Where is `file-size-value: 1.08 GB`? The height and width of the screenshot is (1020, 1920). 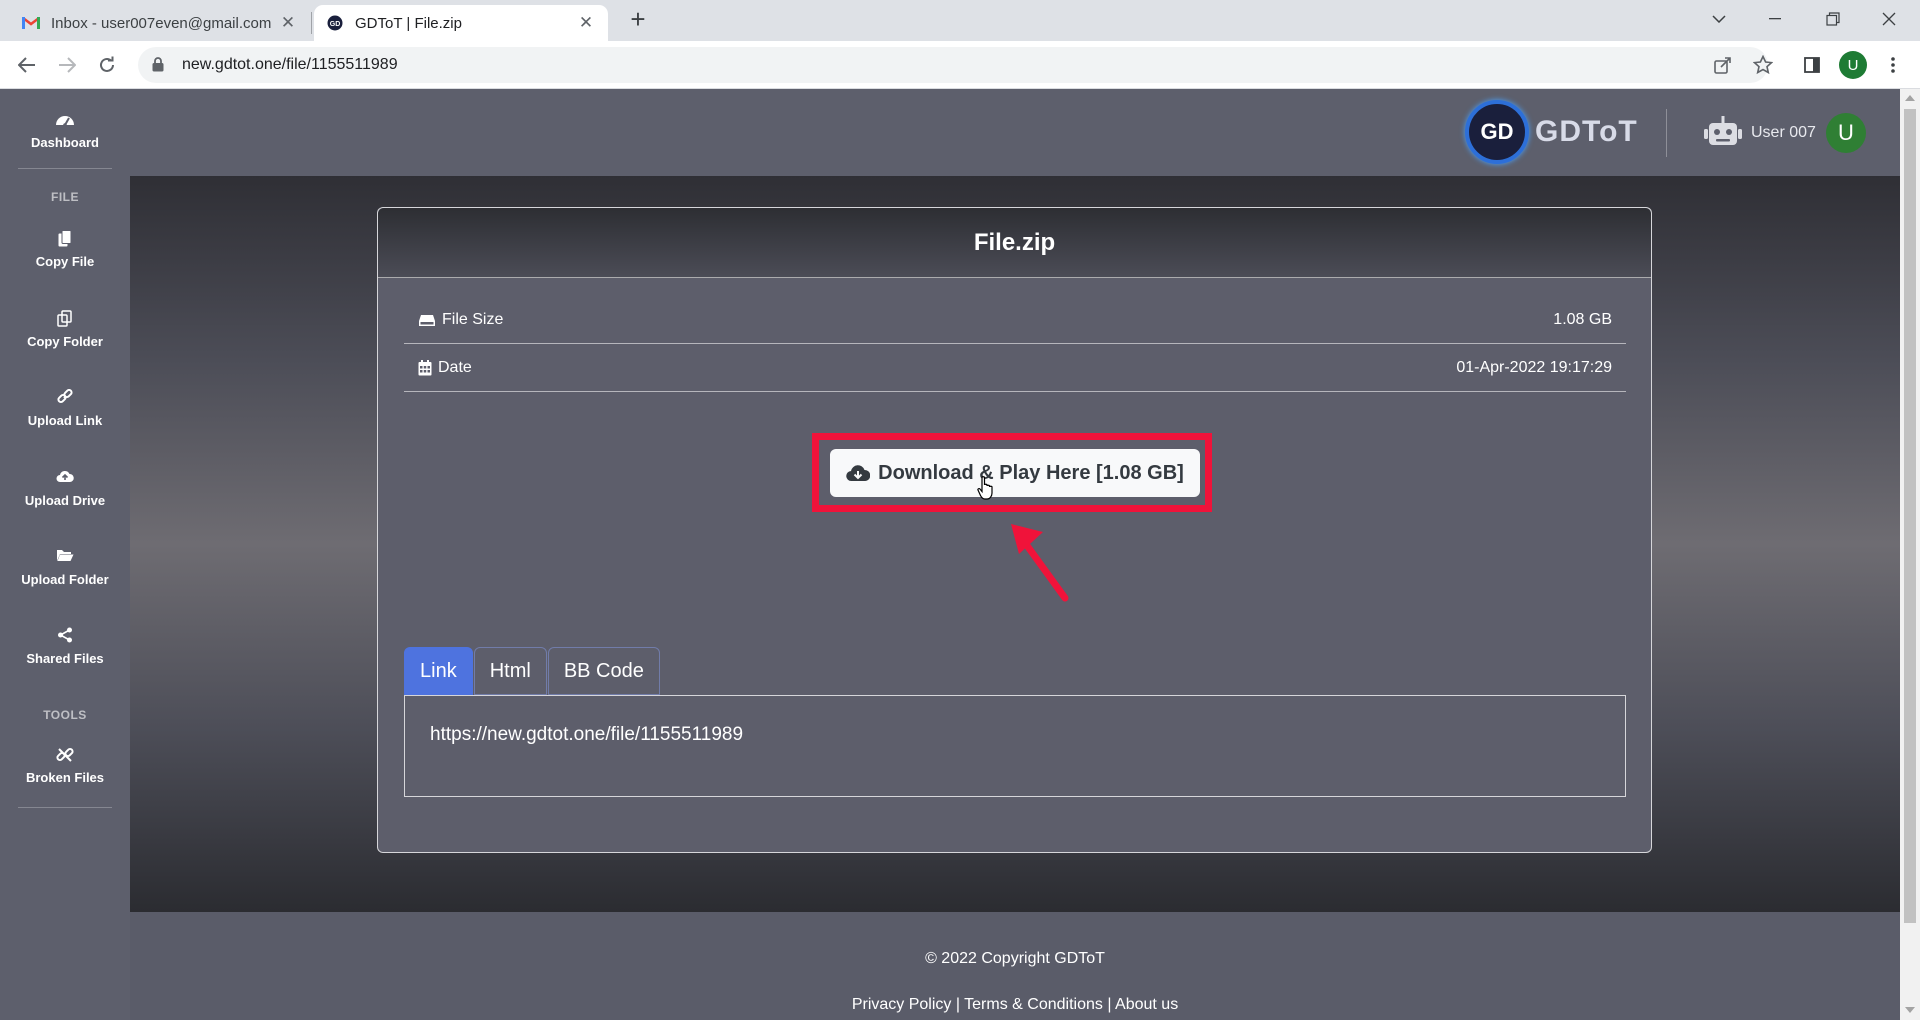
file-size-value: 1.08 GB is located at coordinates (1582, 319).